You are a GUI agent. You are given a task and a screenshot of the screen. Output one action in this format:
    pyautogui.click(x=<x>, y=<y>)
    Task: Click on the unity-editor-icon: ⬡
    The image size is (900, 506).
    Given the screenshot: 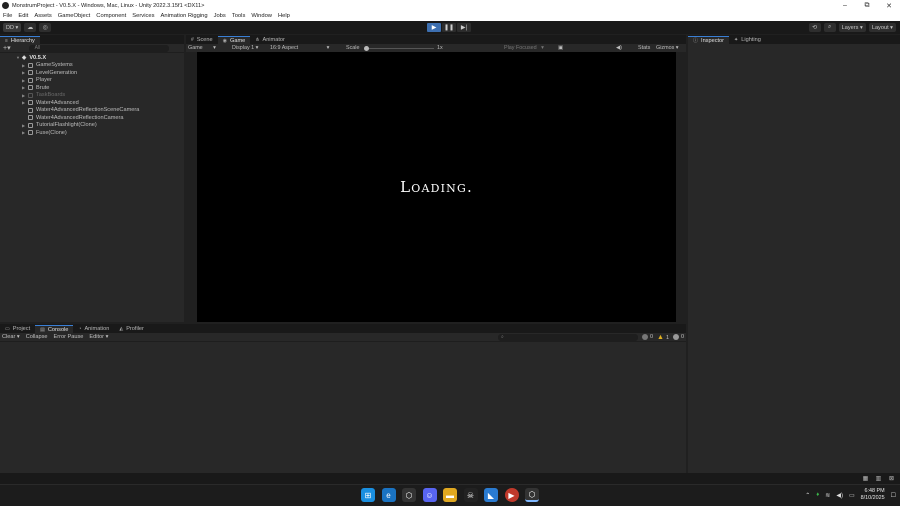 What is the action you would take?
    pyautogui.click(x=532, y=495)
    